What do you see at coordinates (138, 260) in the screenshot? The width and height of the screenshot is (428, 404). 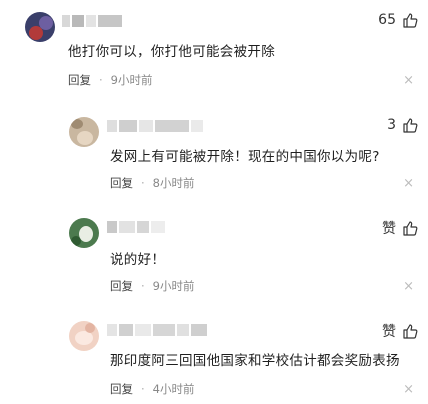 I see `comment-text: 说的好！` at bounding box center [138, 260].